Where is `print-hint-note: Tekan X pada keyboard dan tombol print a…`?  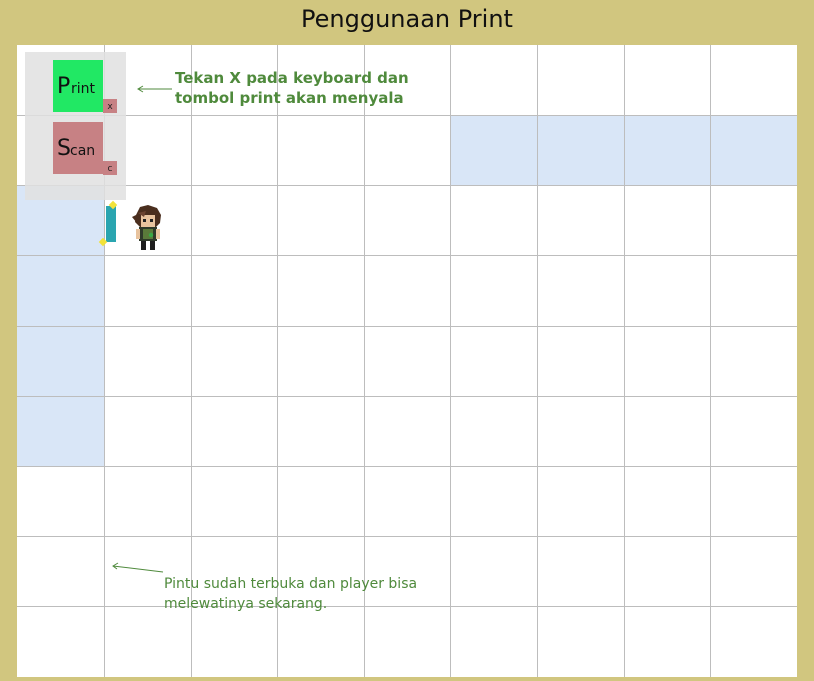 print-hint-note: Tekan X pada keyboard dan tombol print a… is located at coordinates (292, 88).